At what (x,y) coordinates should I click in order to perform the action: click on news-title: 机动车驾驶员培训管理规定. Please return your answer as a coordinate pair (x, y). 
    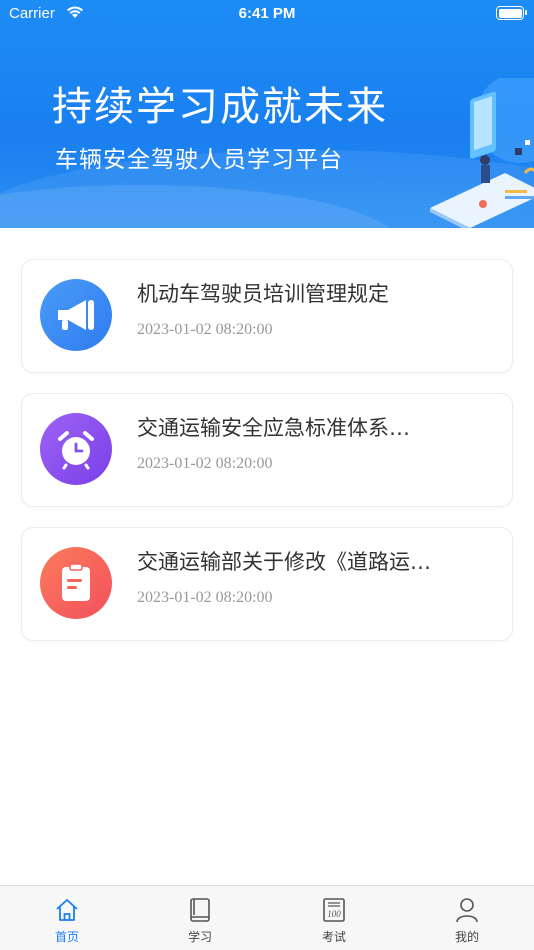
    Looking at the image, I should click on (263, 294).